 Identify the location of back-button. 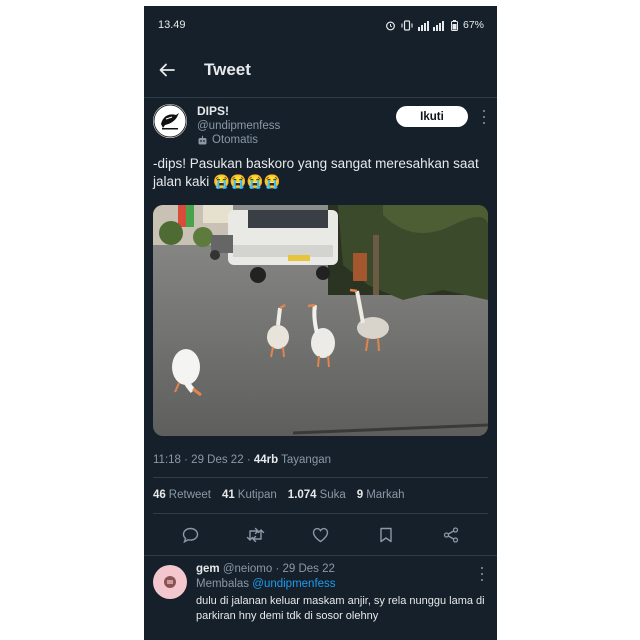
(167, 70).